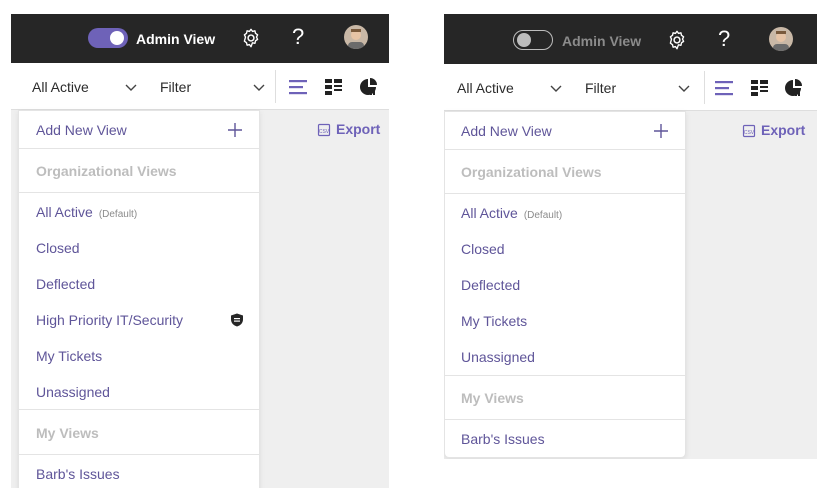  I want to click on view-item-high-priority: High Priority IT/Security, so click(147, 320).